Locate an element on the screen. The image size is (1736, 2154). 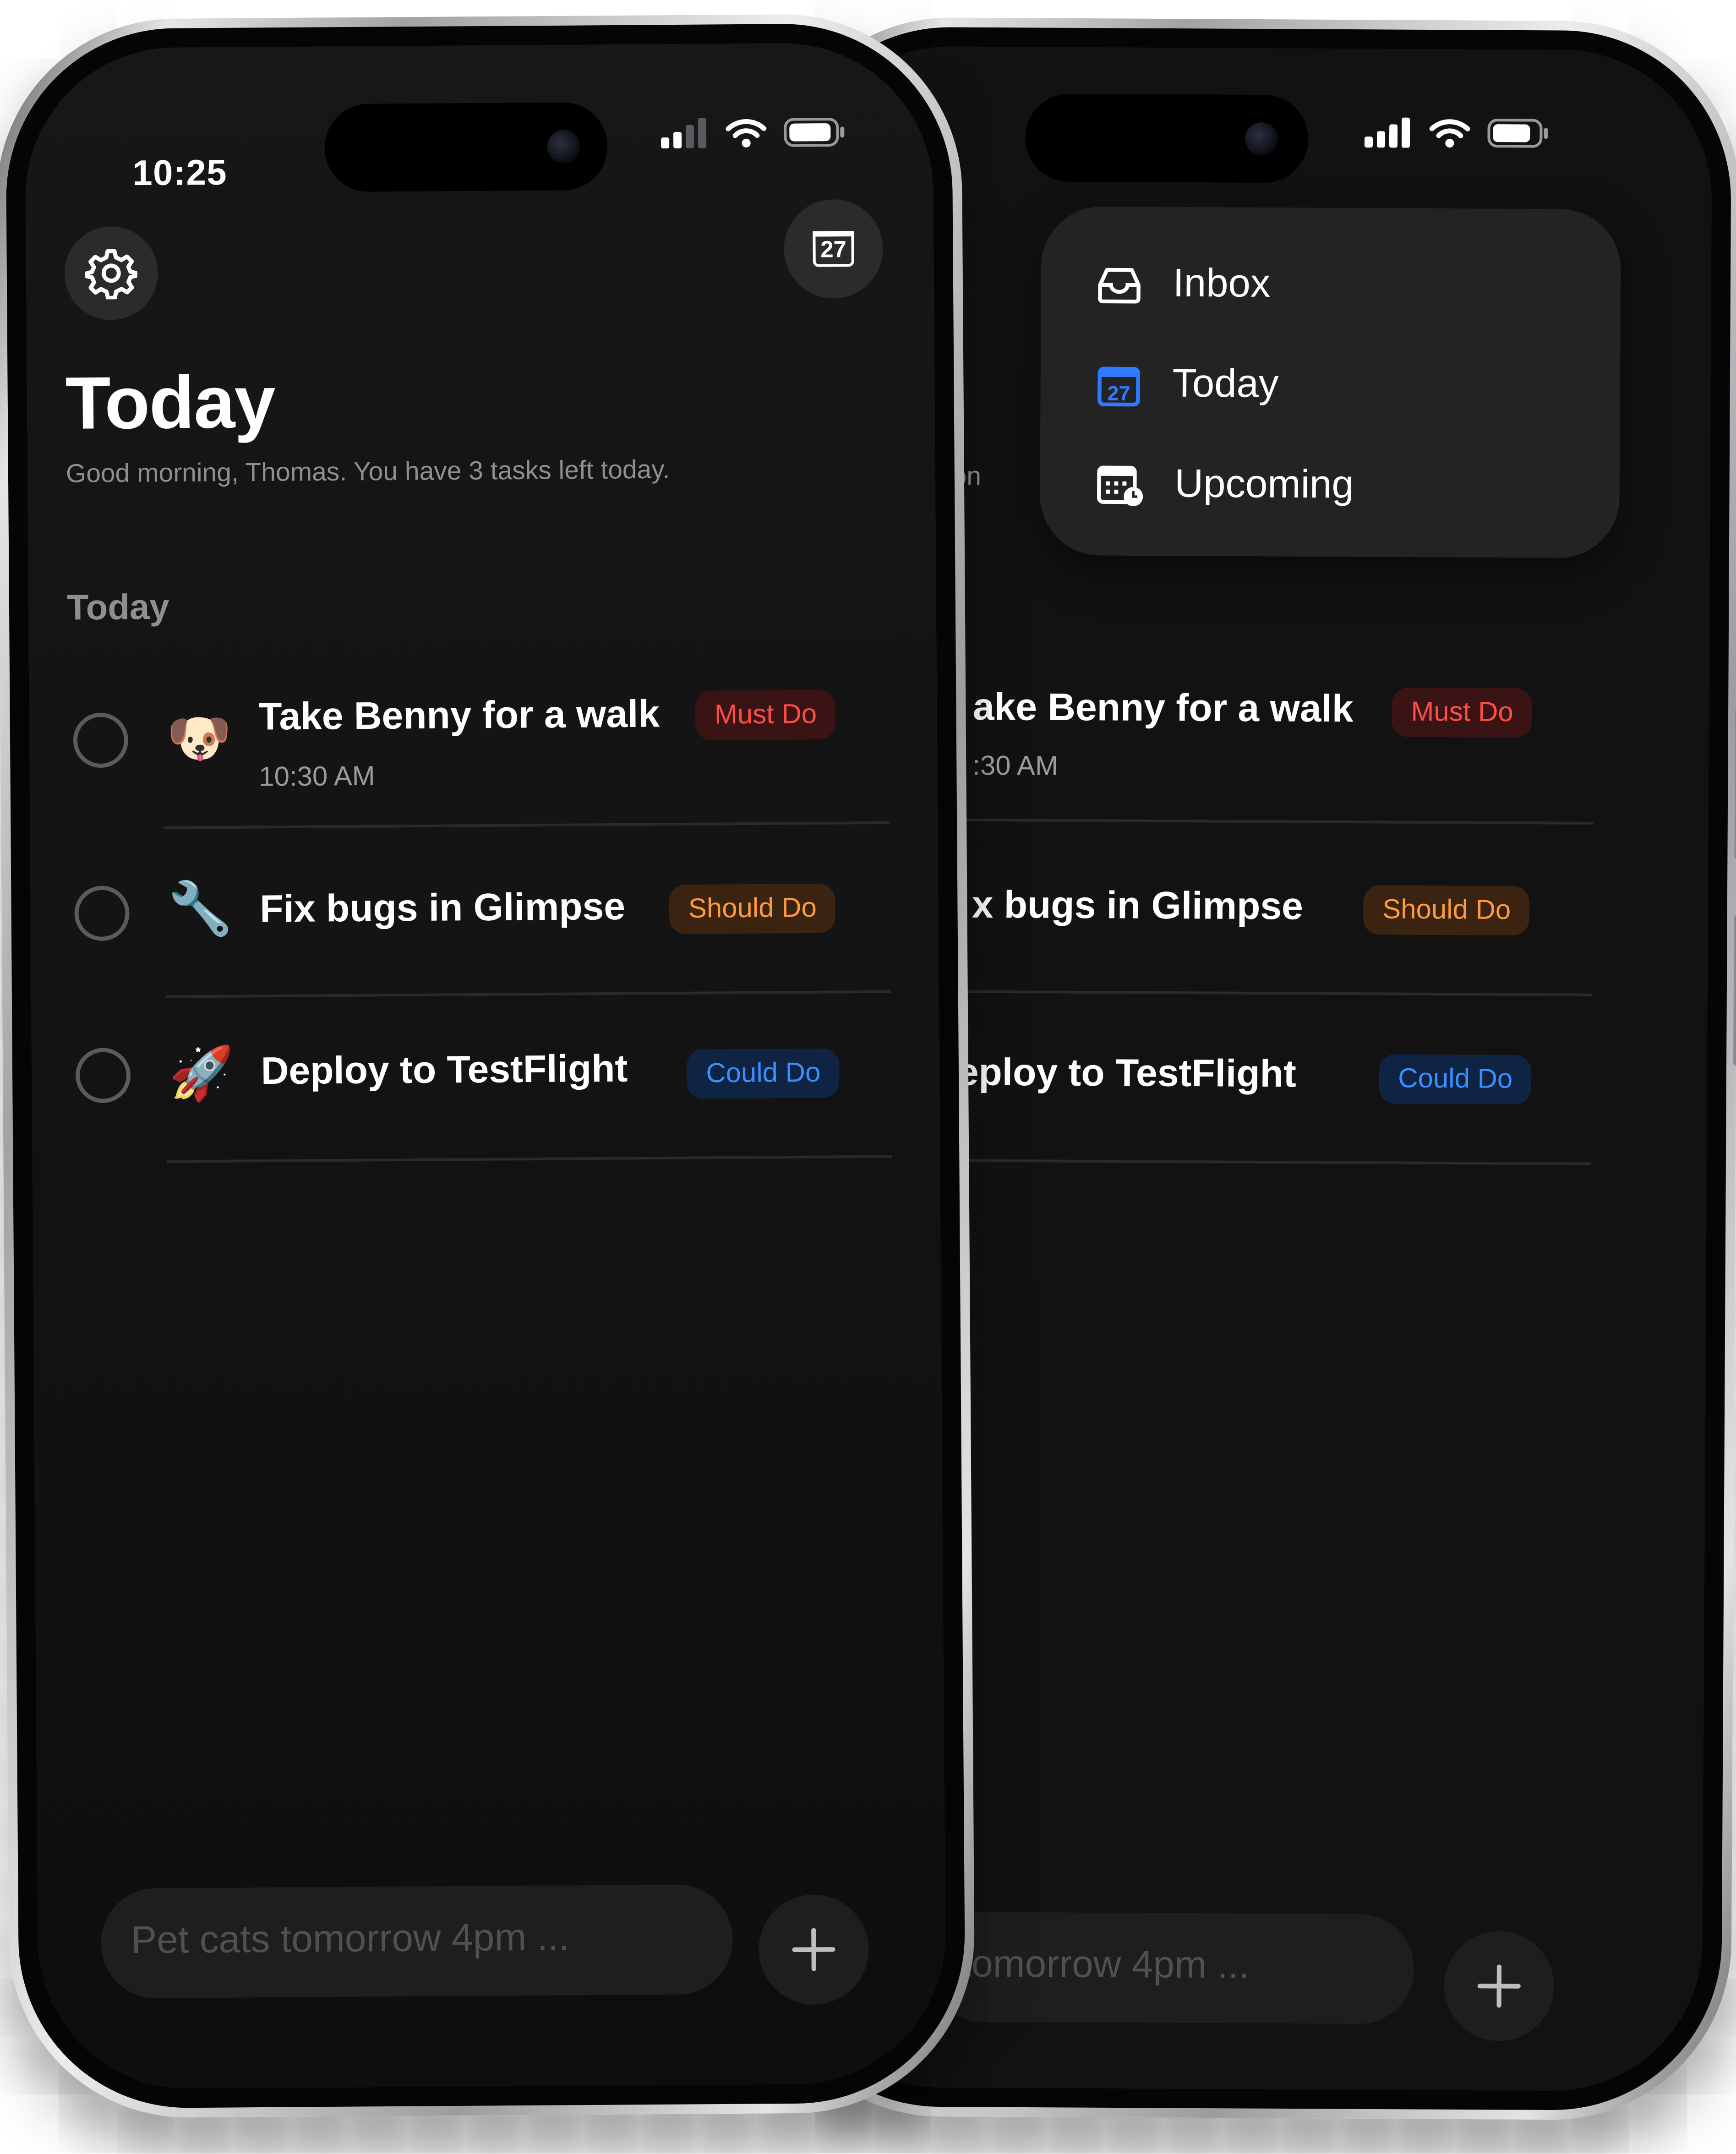
settings-button is located at coordinates (111, 274).